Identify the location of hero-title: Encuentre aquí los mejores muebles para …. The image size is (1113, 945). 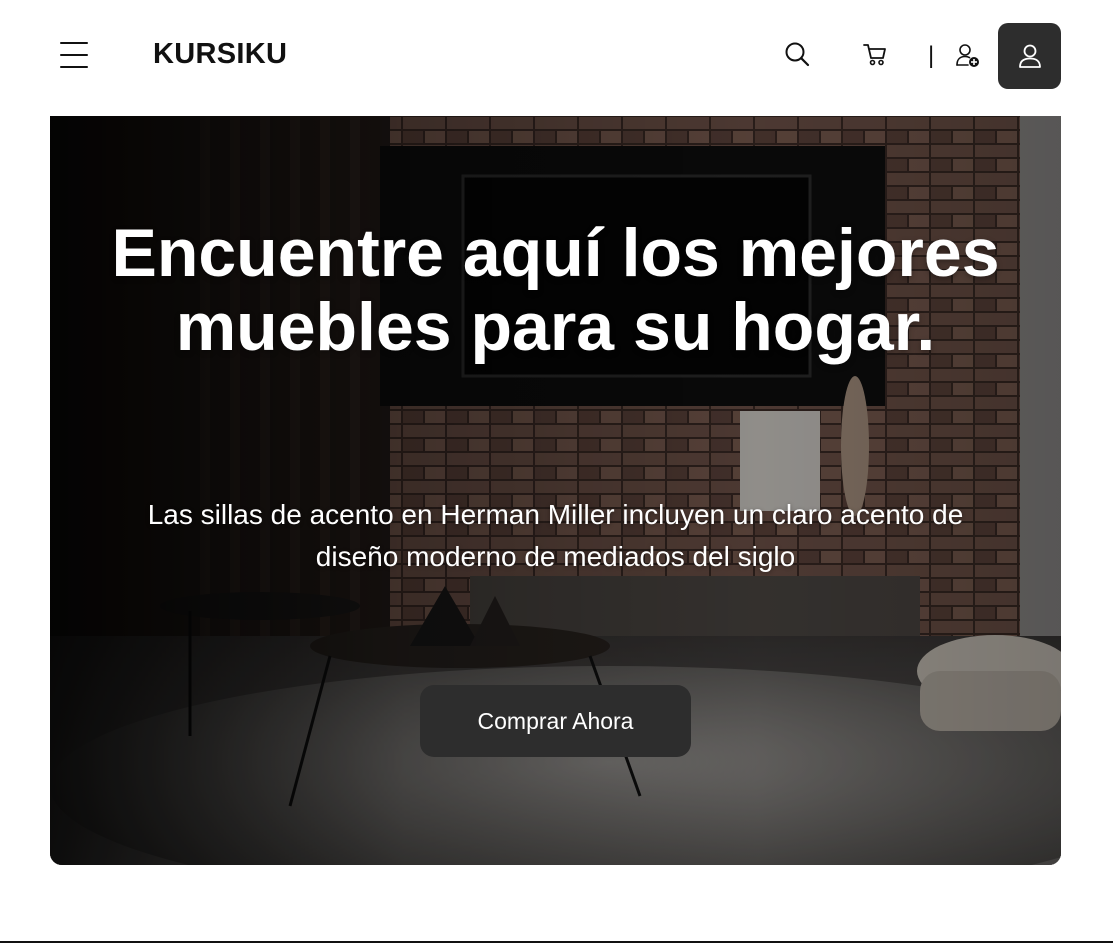
(555, 290).